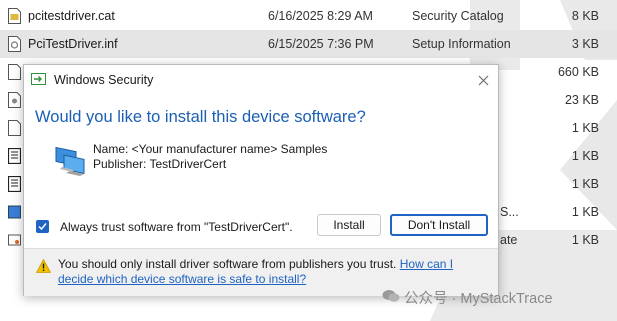 This screenshot has height=321, width=617. What do you see at coordinates (578, 72) in the screenshot?
I see `file-size: 660 KB` at bounding box center [578, 72].